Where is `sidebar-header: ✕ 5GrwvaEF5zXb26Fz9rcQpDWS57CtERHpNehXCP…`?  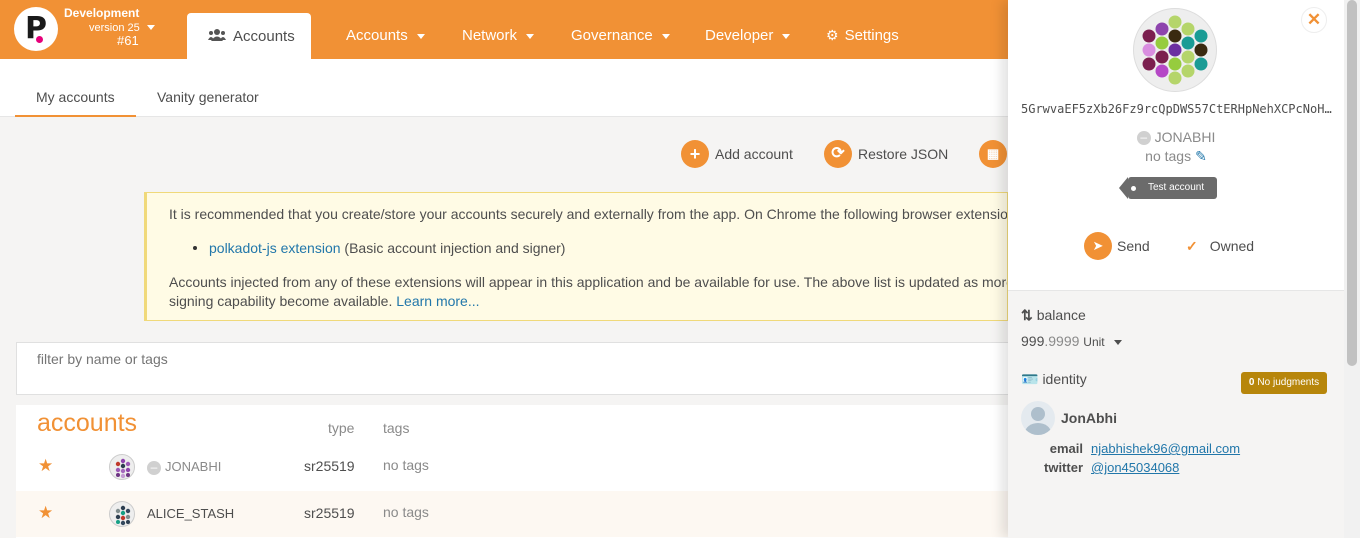
sidebar-header: ✕ 5GrwvaEF5zXb26Fz9rcQpDWS57CtERHpNehXCP… is located at coordinates (1176, 145).